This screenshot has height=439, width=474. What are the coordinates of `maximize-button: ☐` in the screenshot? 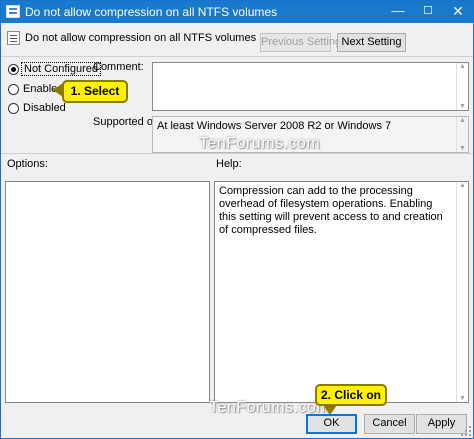 It's located at (428, 12).